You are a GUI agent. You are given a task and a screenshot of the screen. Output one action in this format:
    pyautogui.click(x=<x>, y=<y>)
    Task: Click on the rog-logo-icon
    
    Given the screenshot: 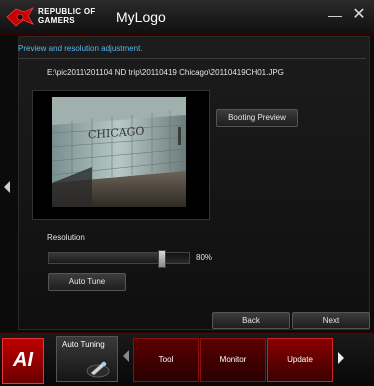 What is the action you would take?
    pyautogui.click(x=20, y=17)
    